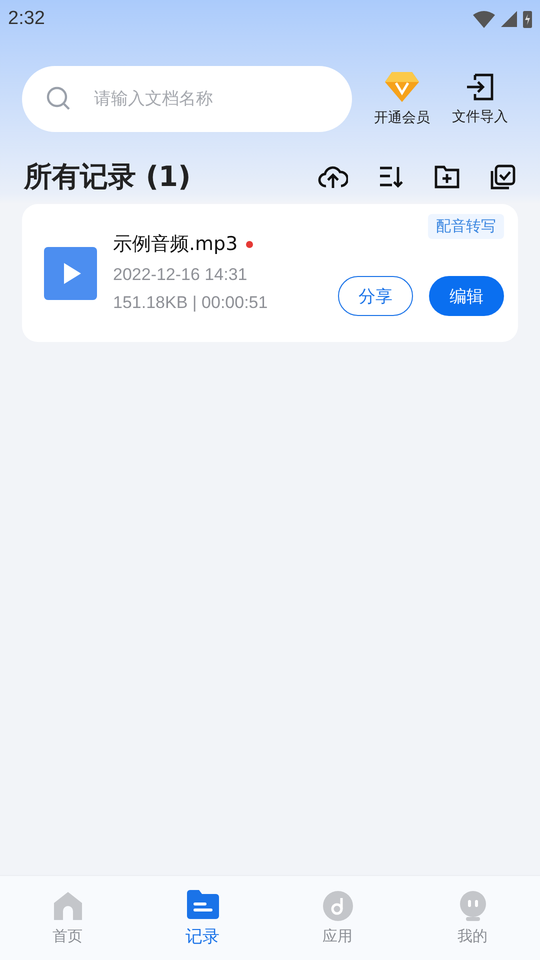 Image resolution: width=540 pixels, height=960 pixels. What do you see at coordinates (70, 273) in the screenshot?
I see `audio-file-icon` at bounding box center [70, 273].